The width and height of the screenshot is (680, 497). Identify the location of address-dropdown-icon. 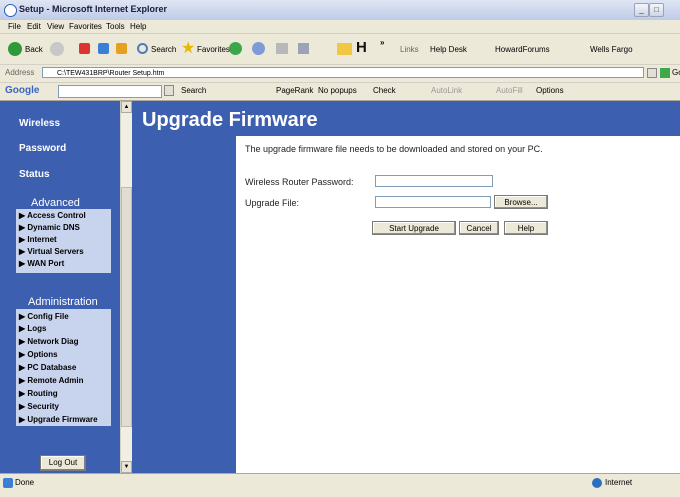
(652, 73).